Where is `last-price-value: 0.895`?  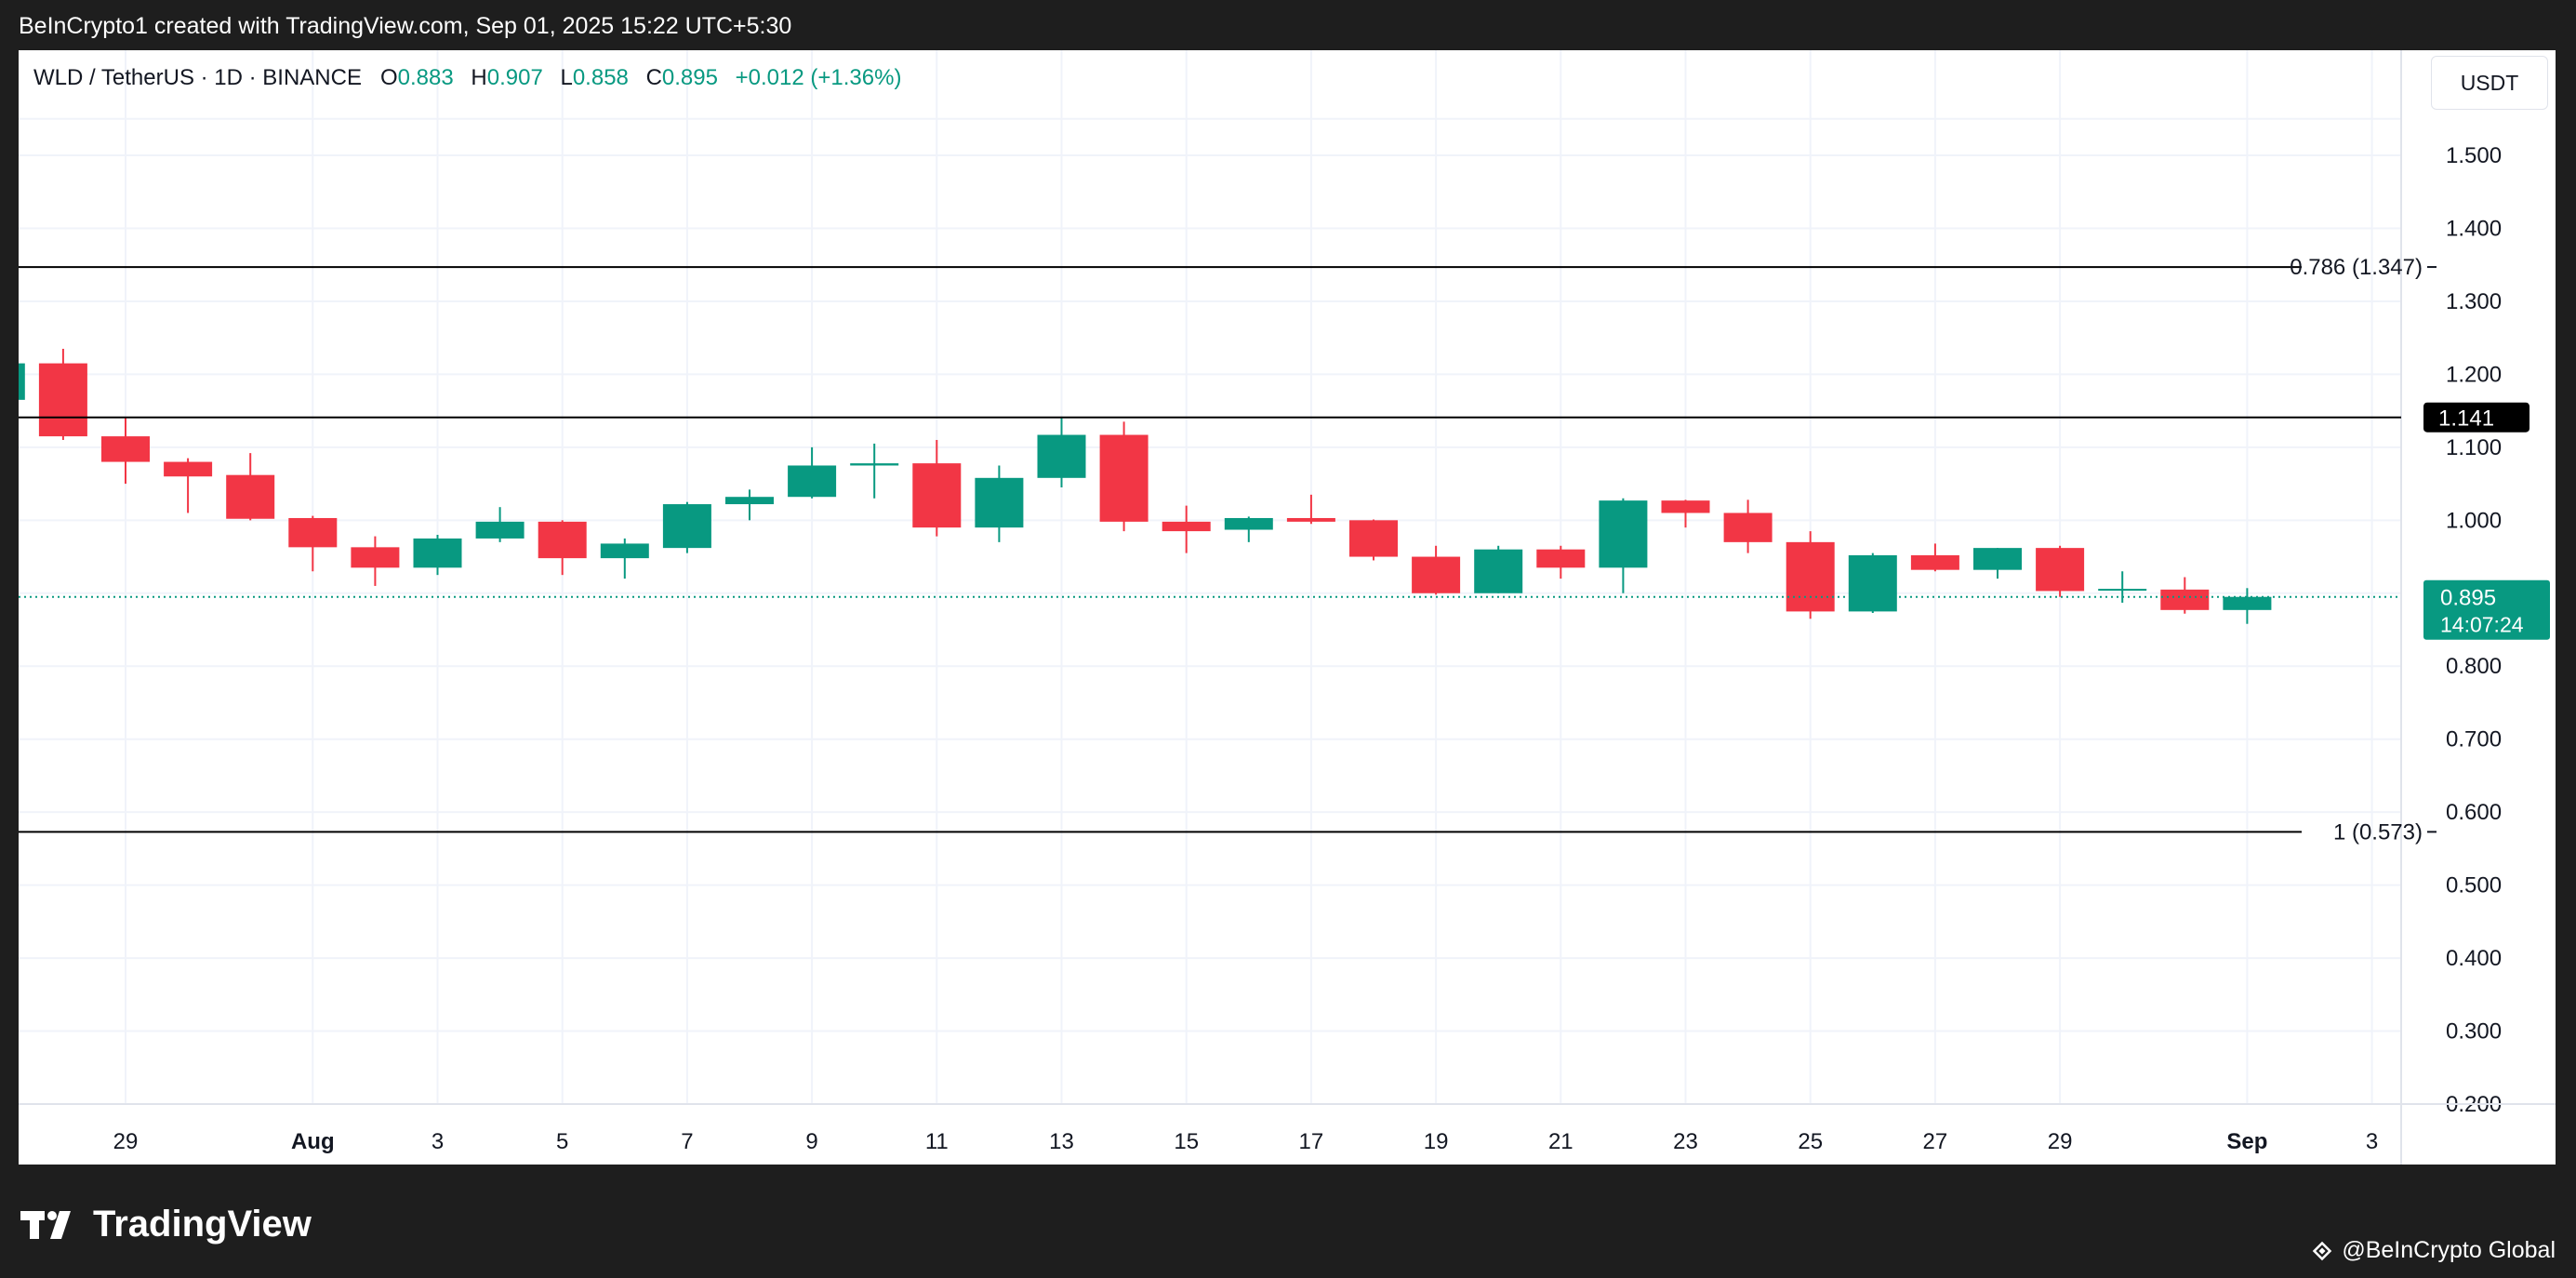
last-price-value: 0.895 is located at coordinates (2468, 598).